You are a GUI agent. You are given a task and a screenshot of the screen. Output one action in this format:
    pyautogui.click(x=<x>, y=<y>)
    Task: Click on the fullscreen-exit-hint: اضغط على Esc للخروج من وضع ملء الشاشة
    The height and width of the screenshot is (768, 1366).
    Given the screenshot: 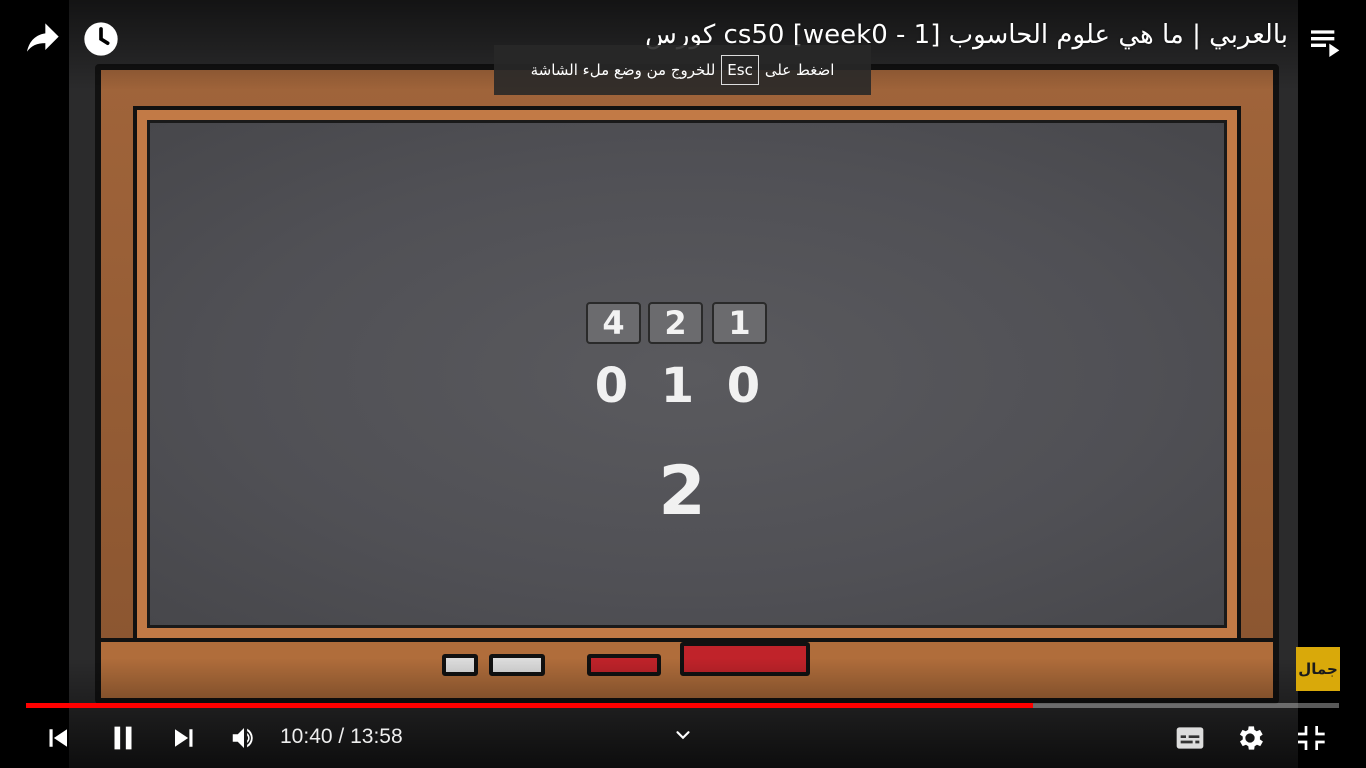 What is the action you would take?
    pyautogui.click(x=682, y=70)
    